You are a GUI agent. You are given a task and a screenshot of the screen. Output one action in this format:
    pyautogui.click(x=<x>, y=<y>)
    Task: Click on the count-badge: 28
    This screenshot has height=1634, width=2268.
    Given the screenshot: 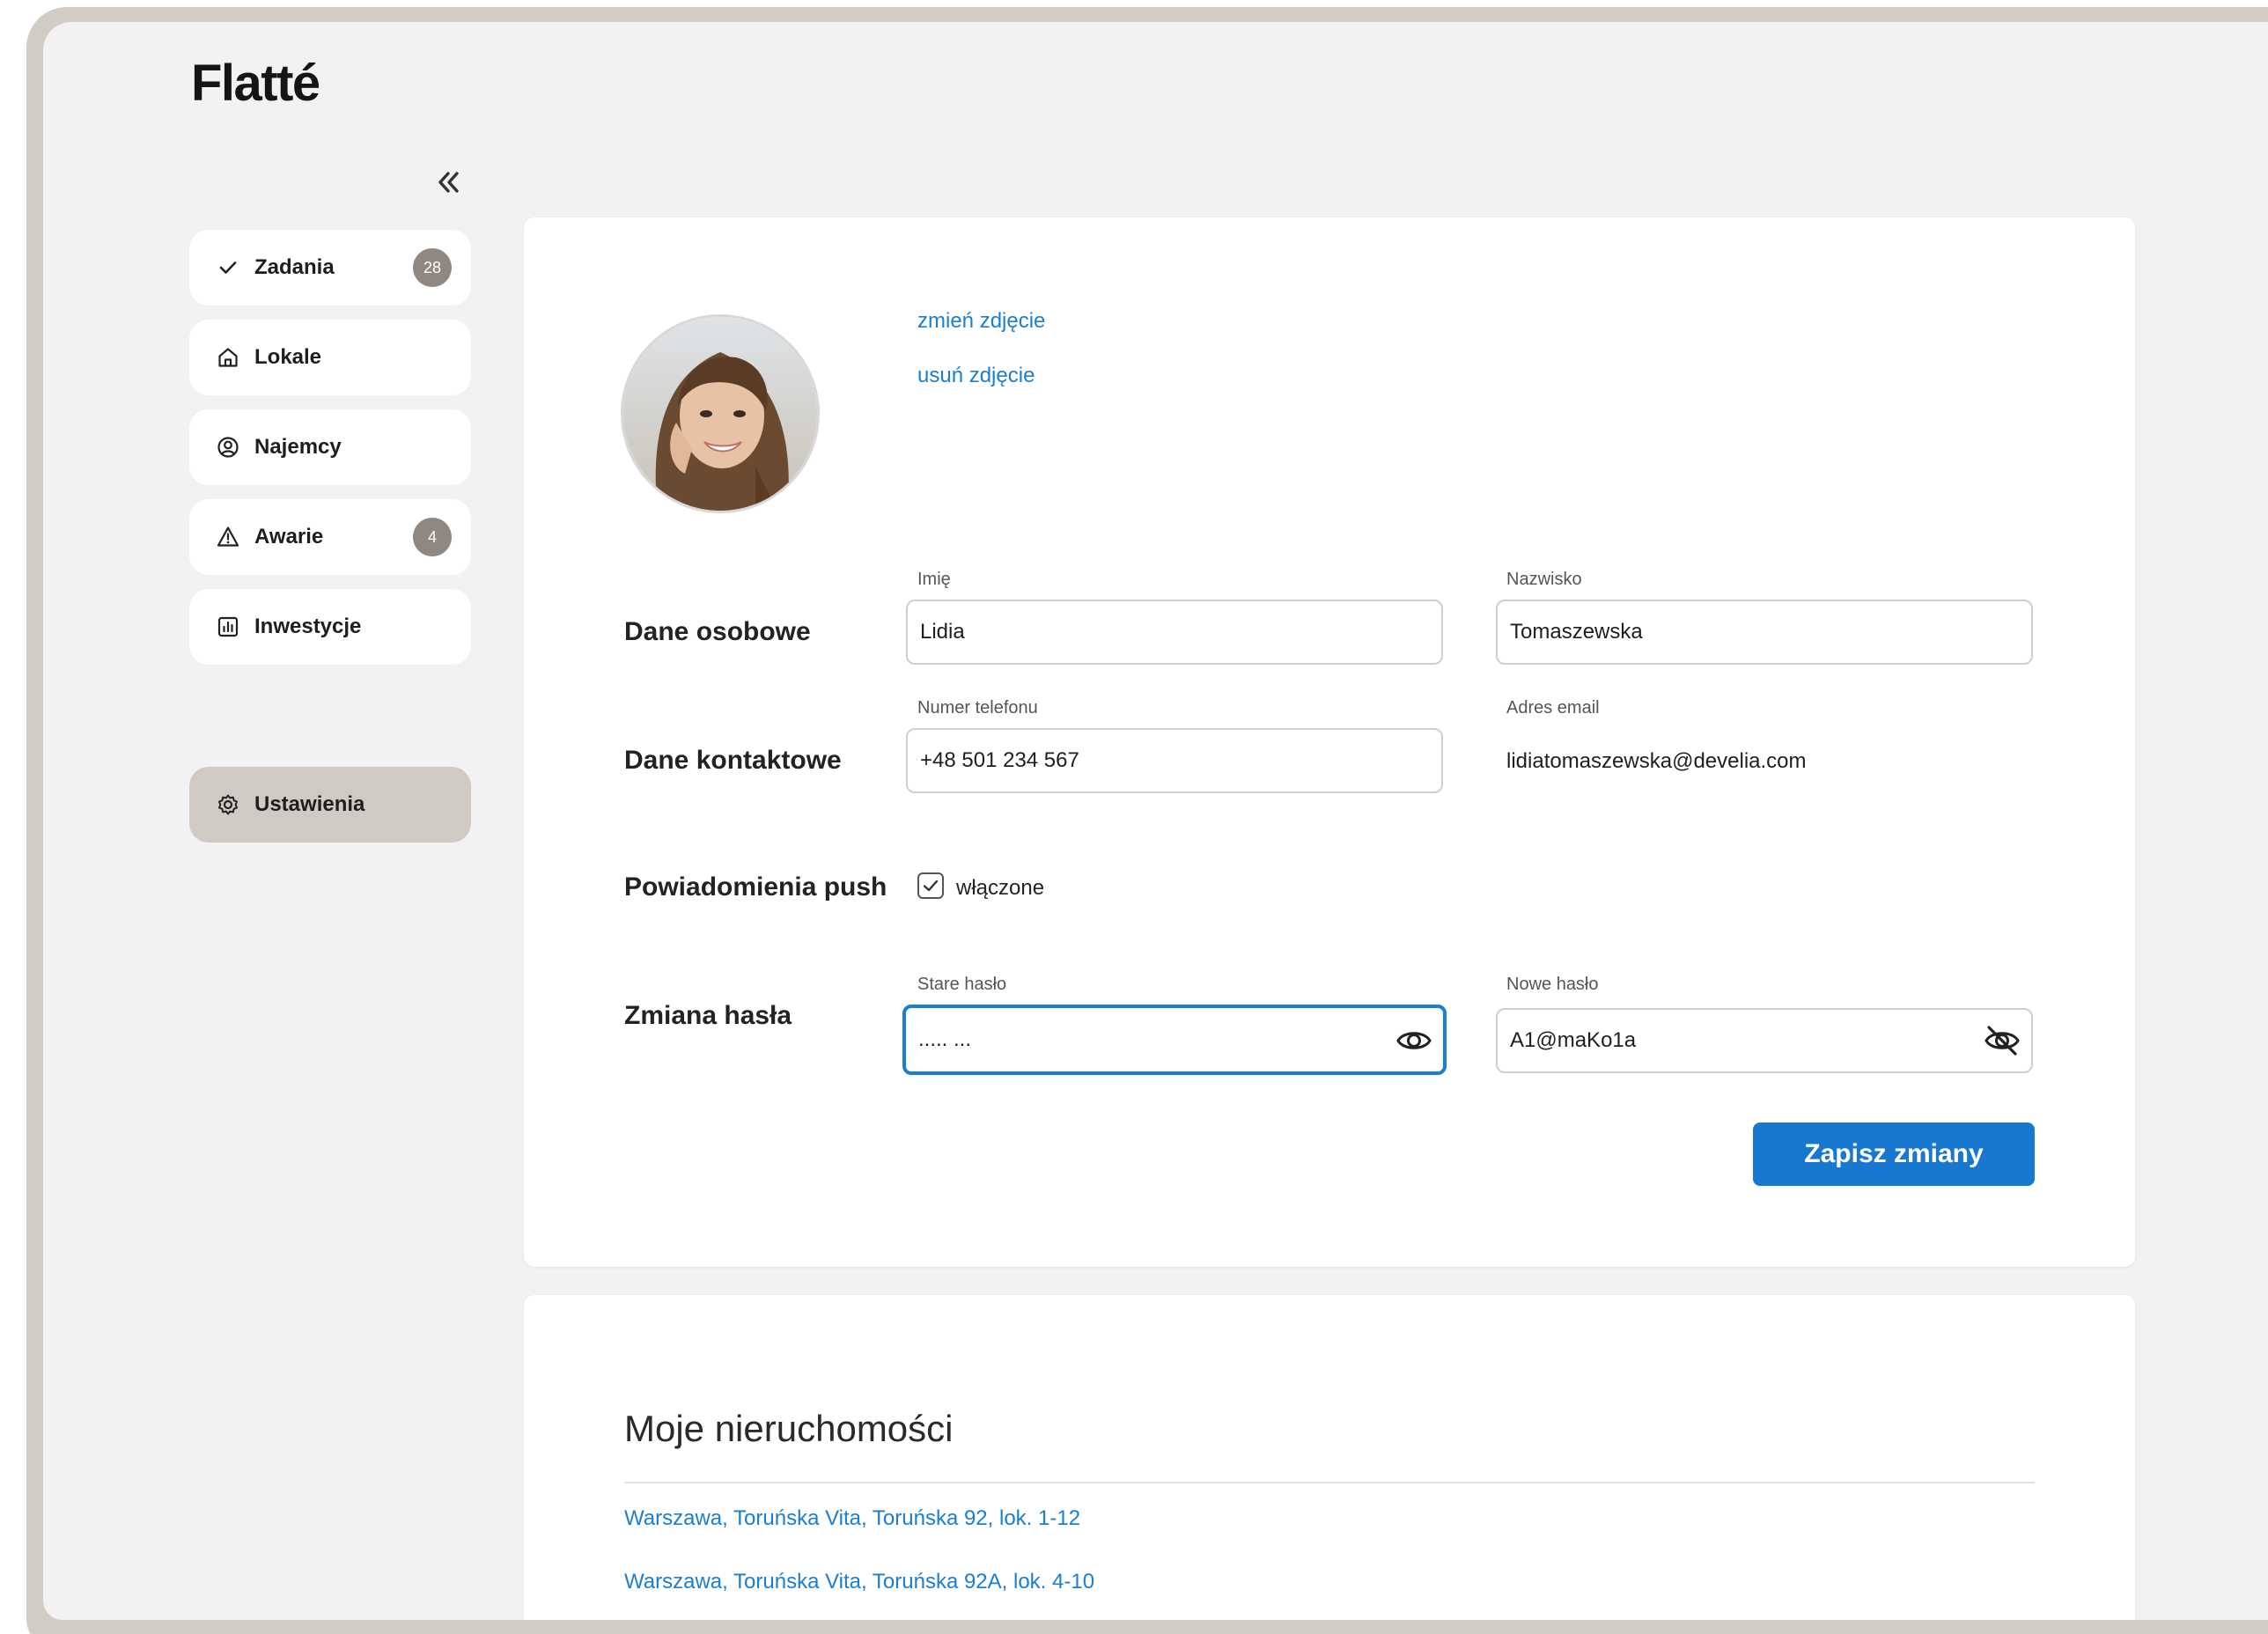 What is the action you would take?
    pyautogui.click(x=432, y=267)
    